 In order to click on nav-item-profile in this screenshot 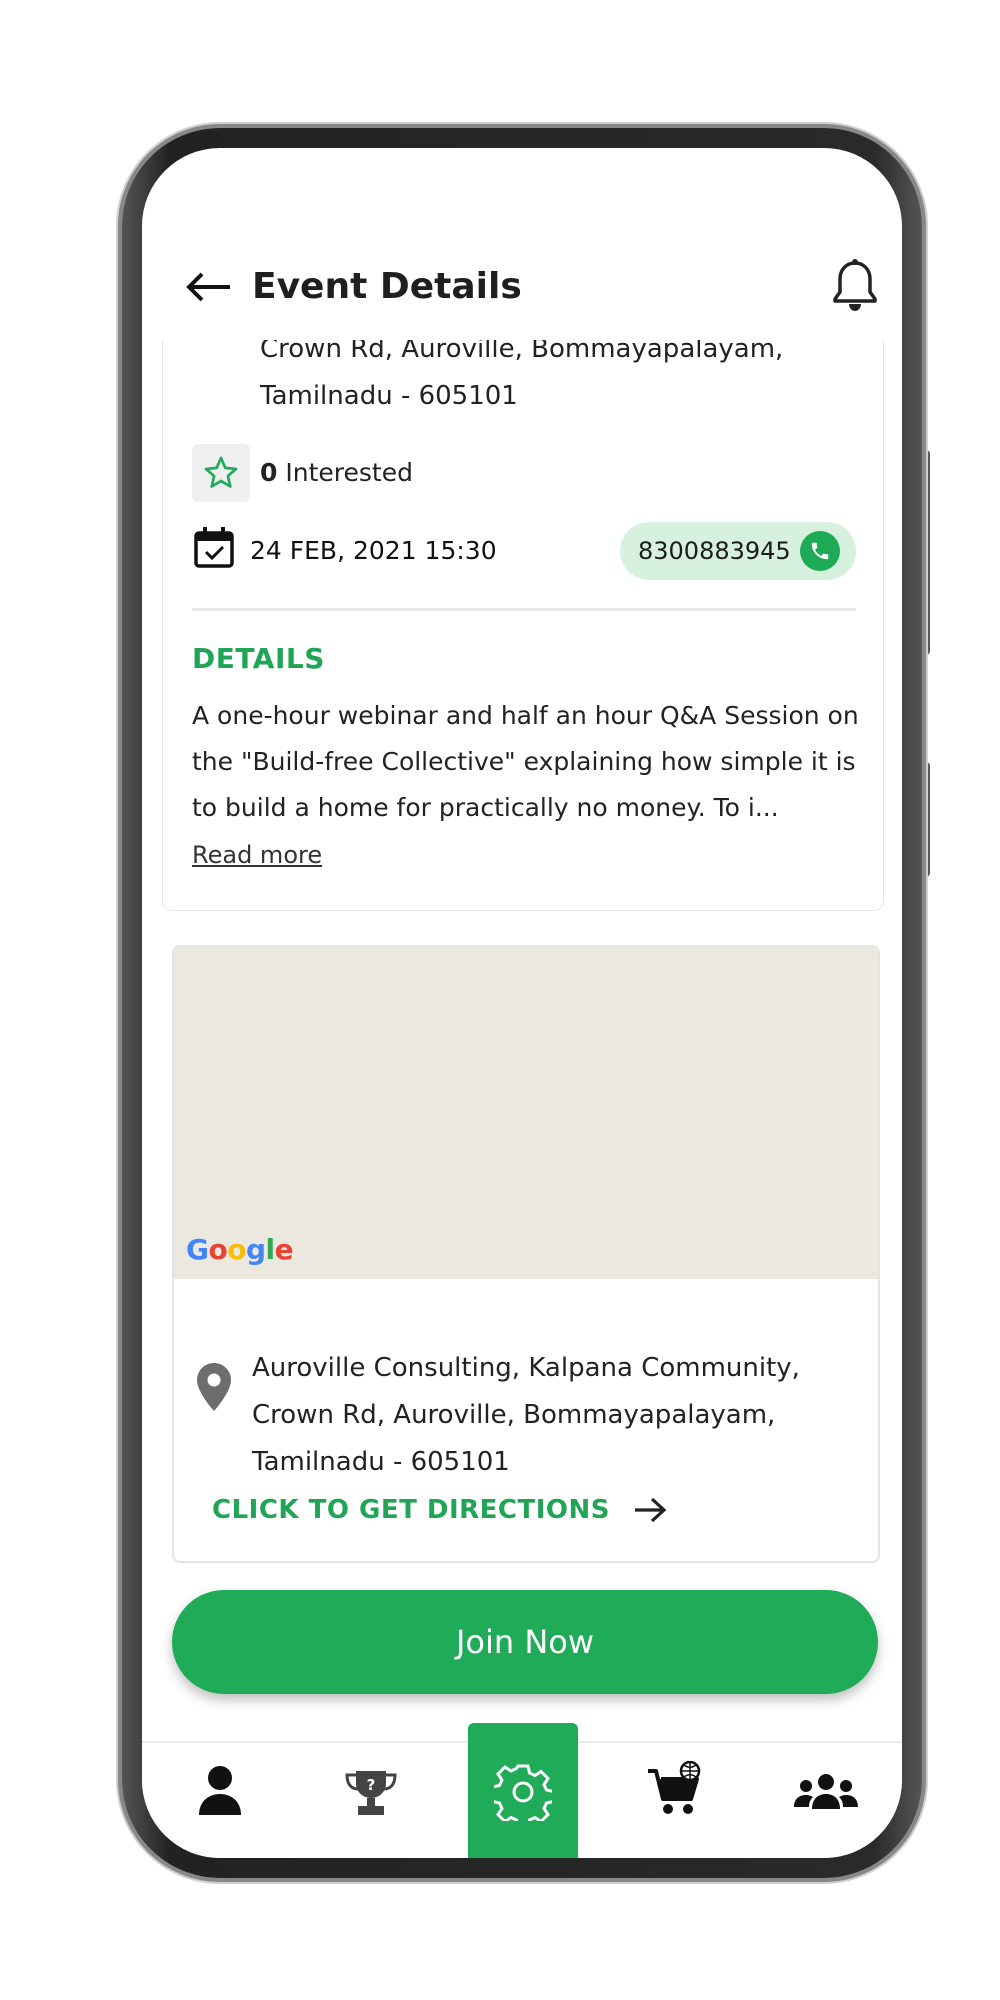, I will do `click(219, 1800)`.